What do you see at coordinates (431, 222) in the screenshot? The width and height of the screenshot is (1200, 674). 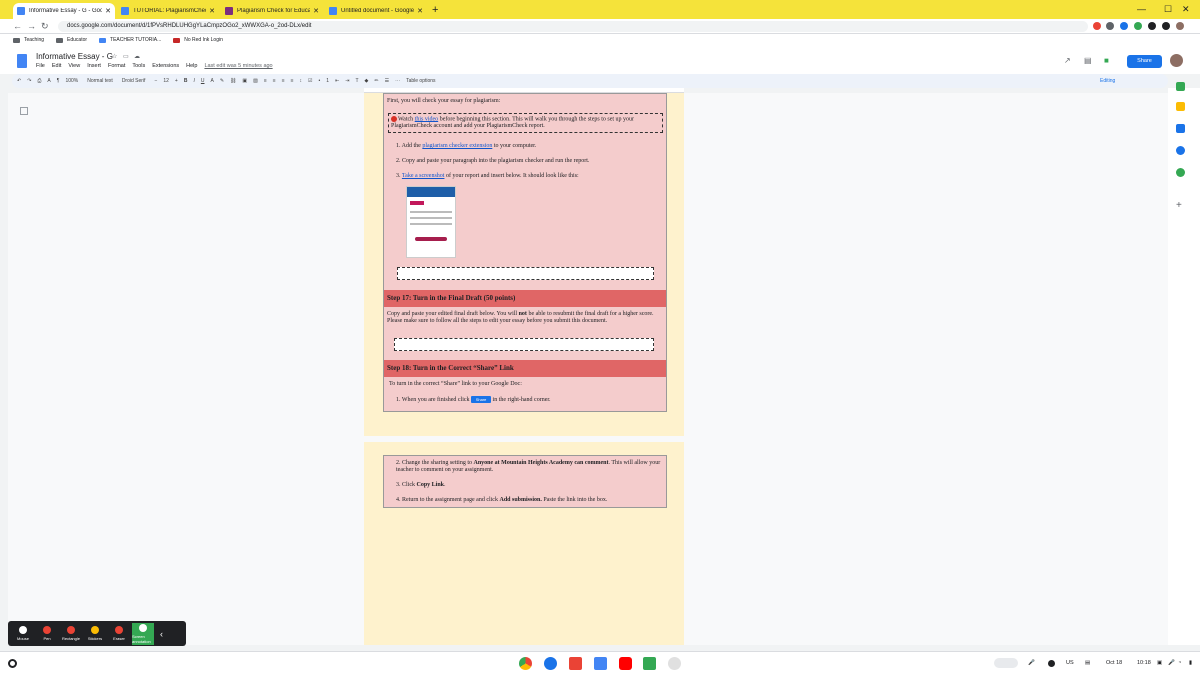 I see `example-report-image` at bounding box center [431, 222].